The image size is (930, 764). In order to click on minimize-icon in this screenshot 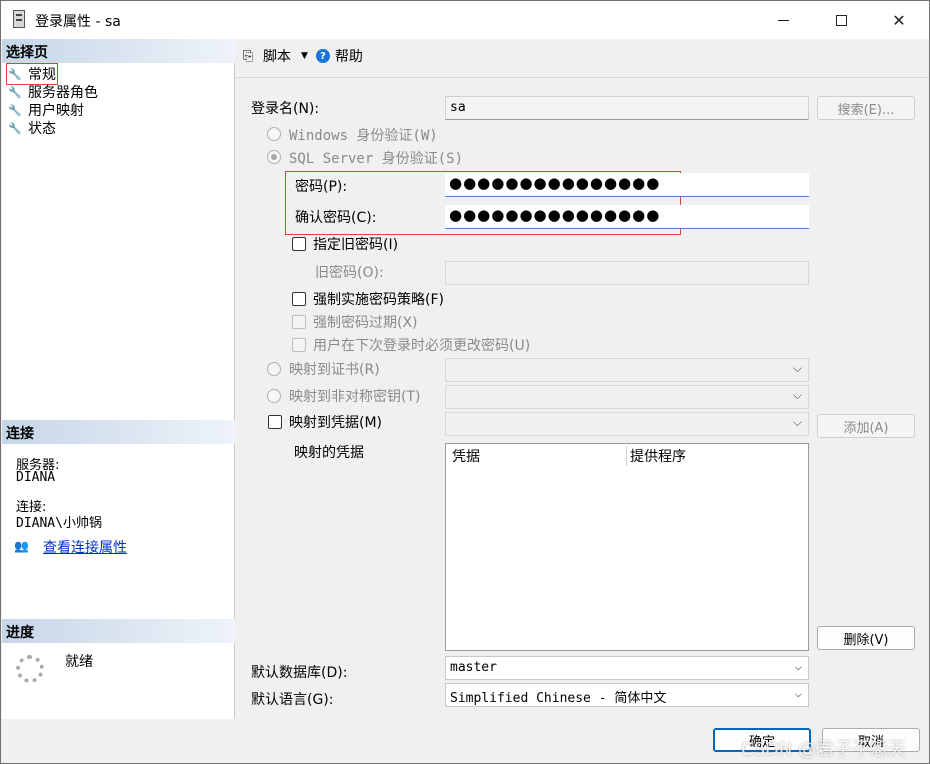, I will do `click(783, 20)`.